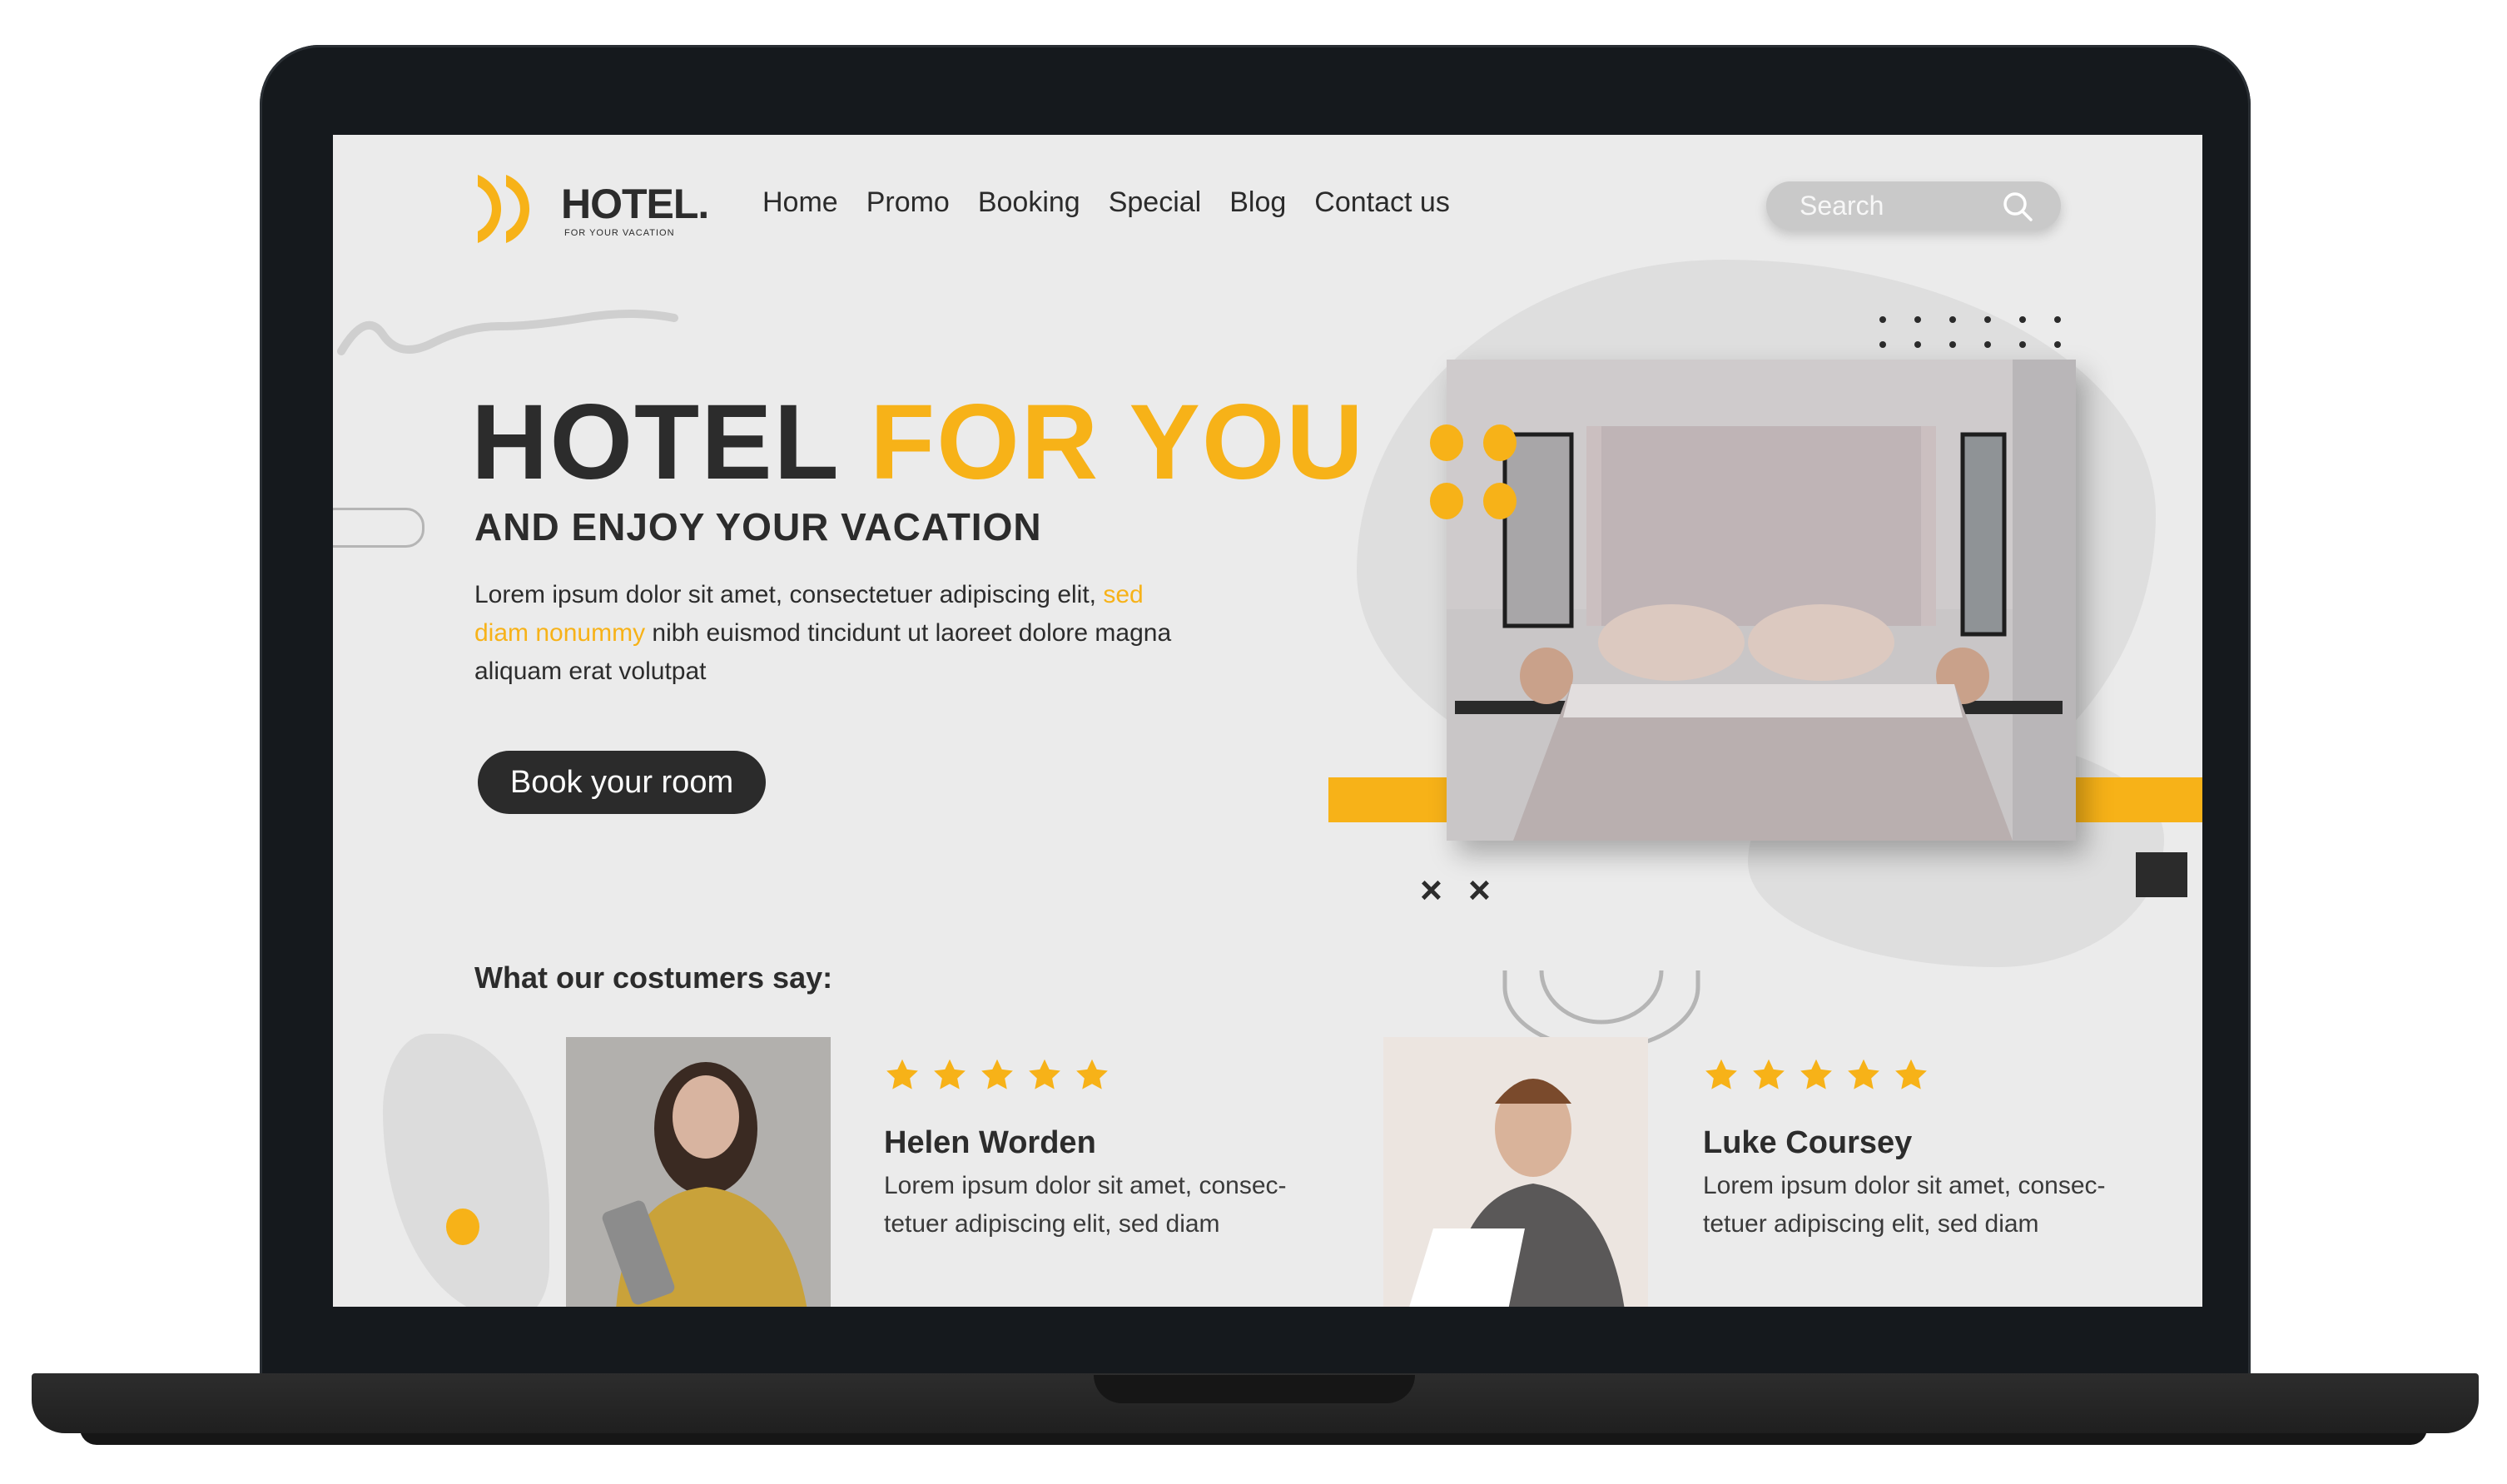  What do you see at coordinates (619, 233) in the screenshot?
I see `brand-tagline: FOR YOUR VACATION` at bounding box center [619, 233].